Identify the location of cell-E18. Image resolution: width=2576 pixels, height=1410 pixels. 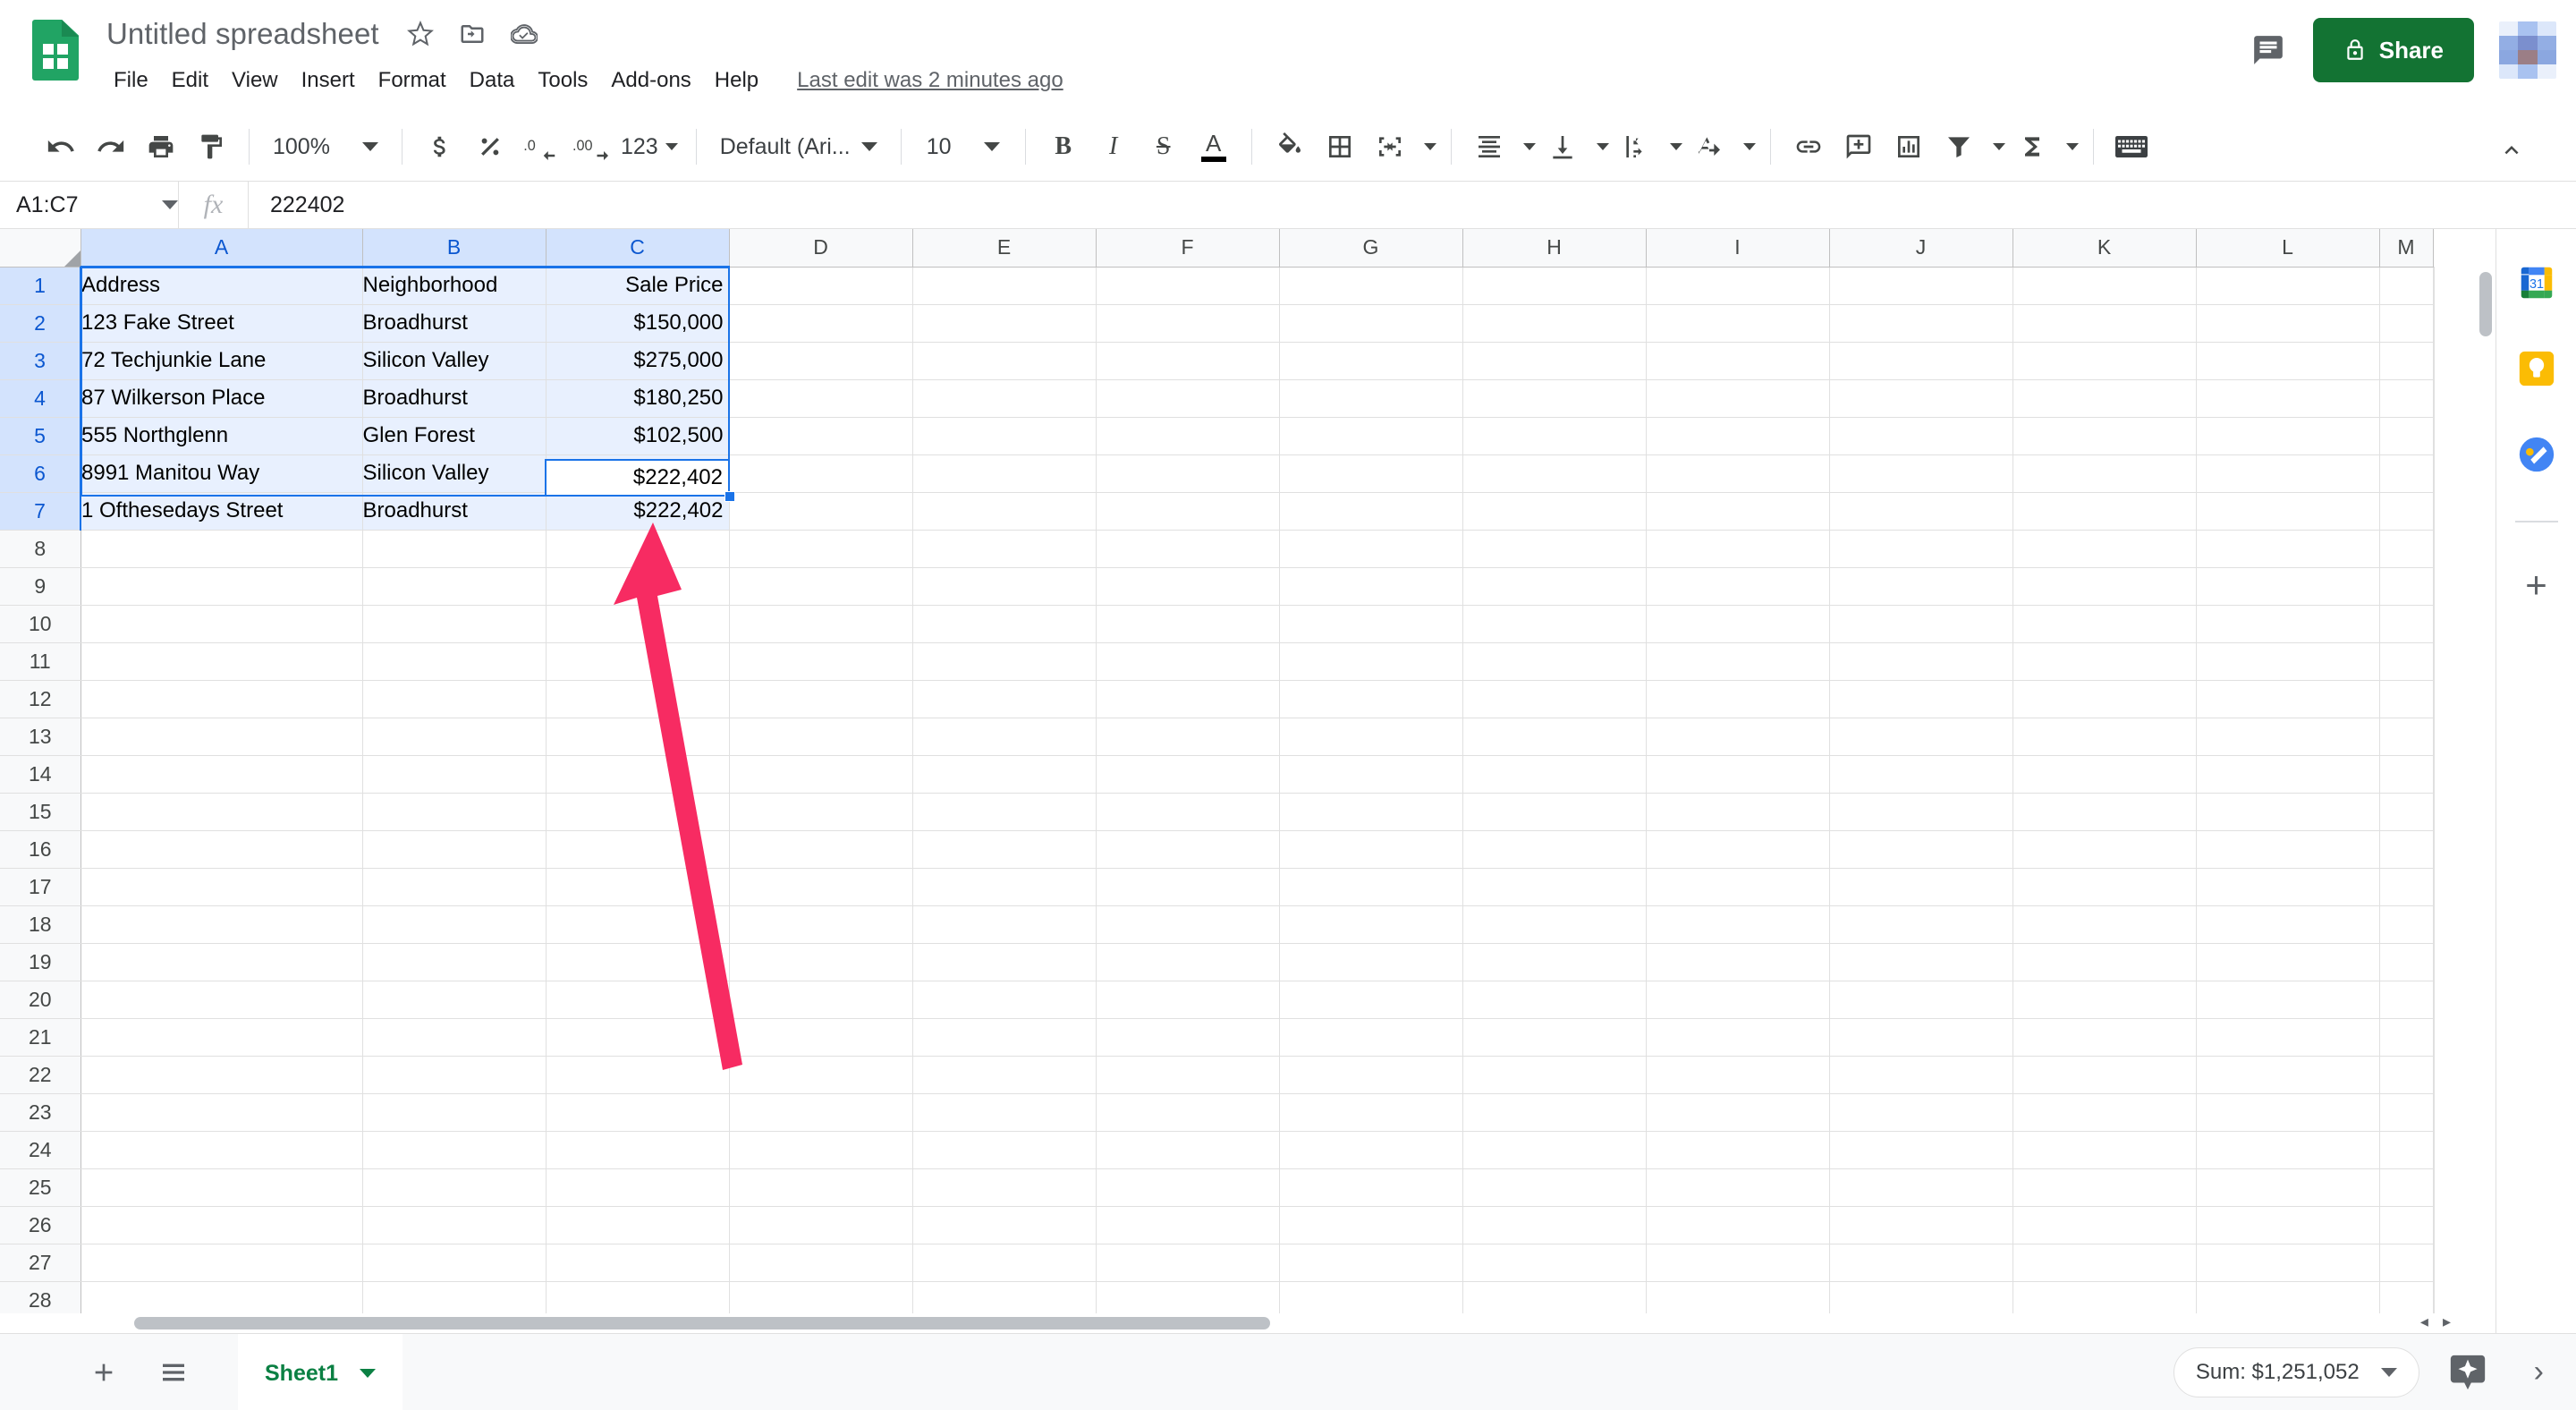
(1004, 925).